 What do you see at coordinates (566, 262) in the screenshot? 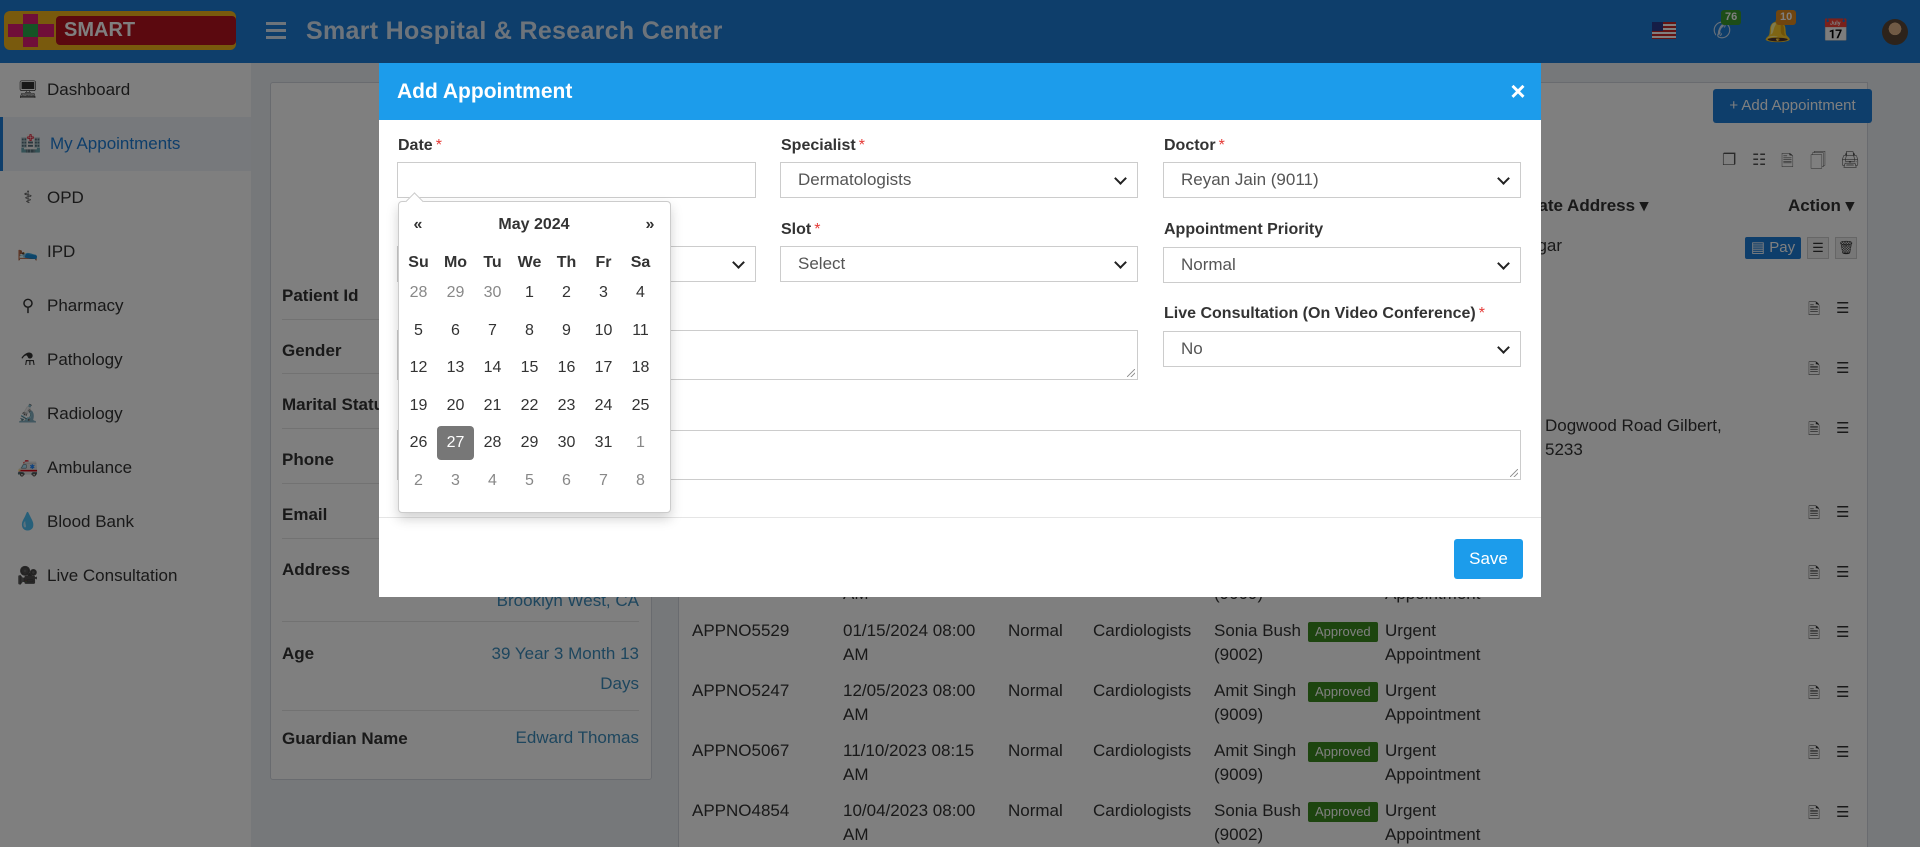
I see `weekday-header: Th` at bounding box center [566, 262].